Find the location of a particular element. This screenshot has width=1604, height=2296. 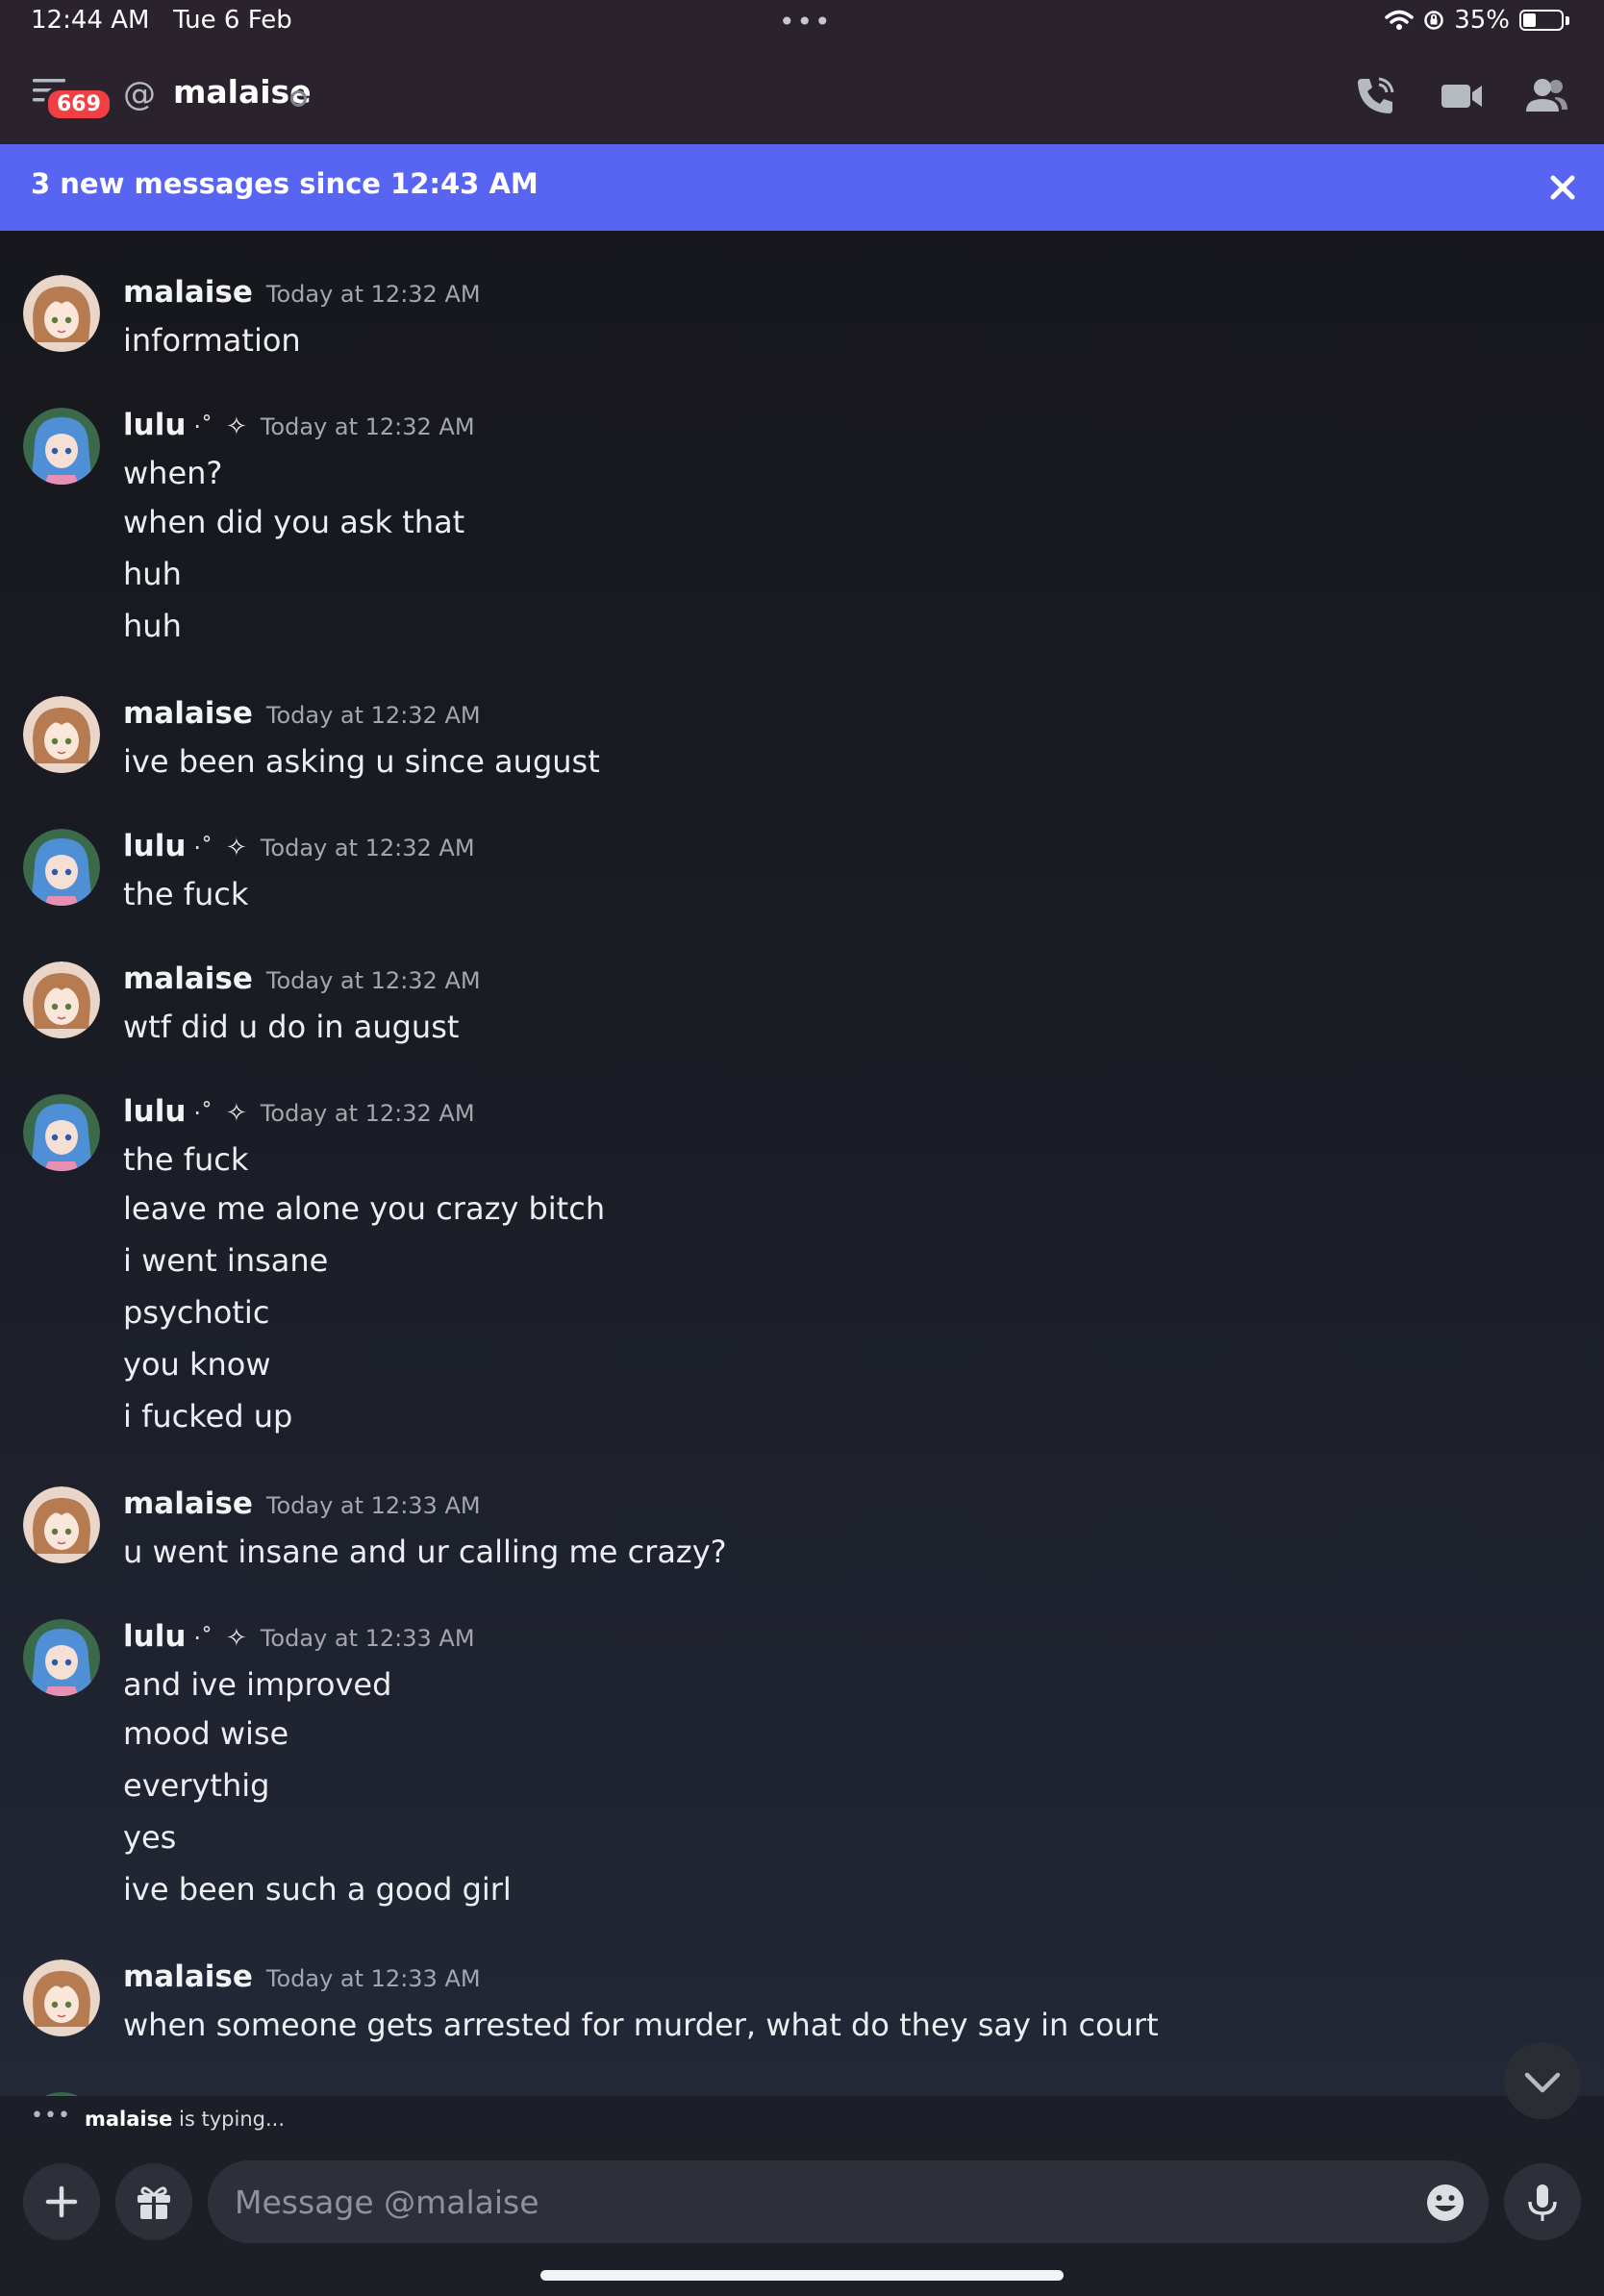

message-line: psychotic is located at coordinates (364, 1312).